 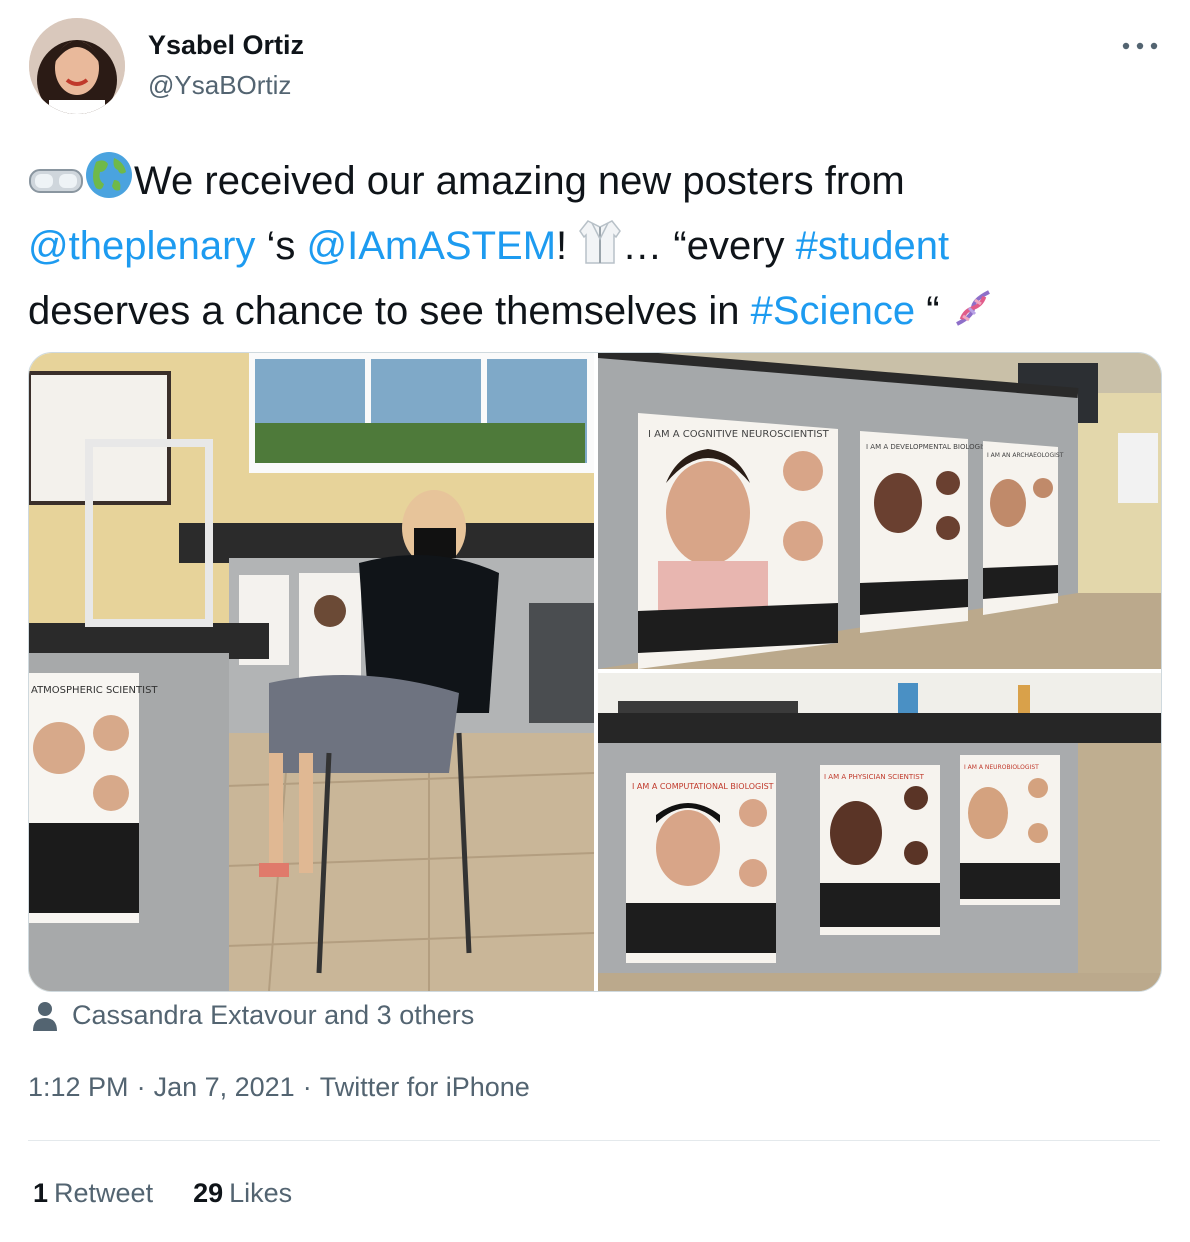 I want to click on more-icon, so click(x=1140, y=46).